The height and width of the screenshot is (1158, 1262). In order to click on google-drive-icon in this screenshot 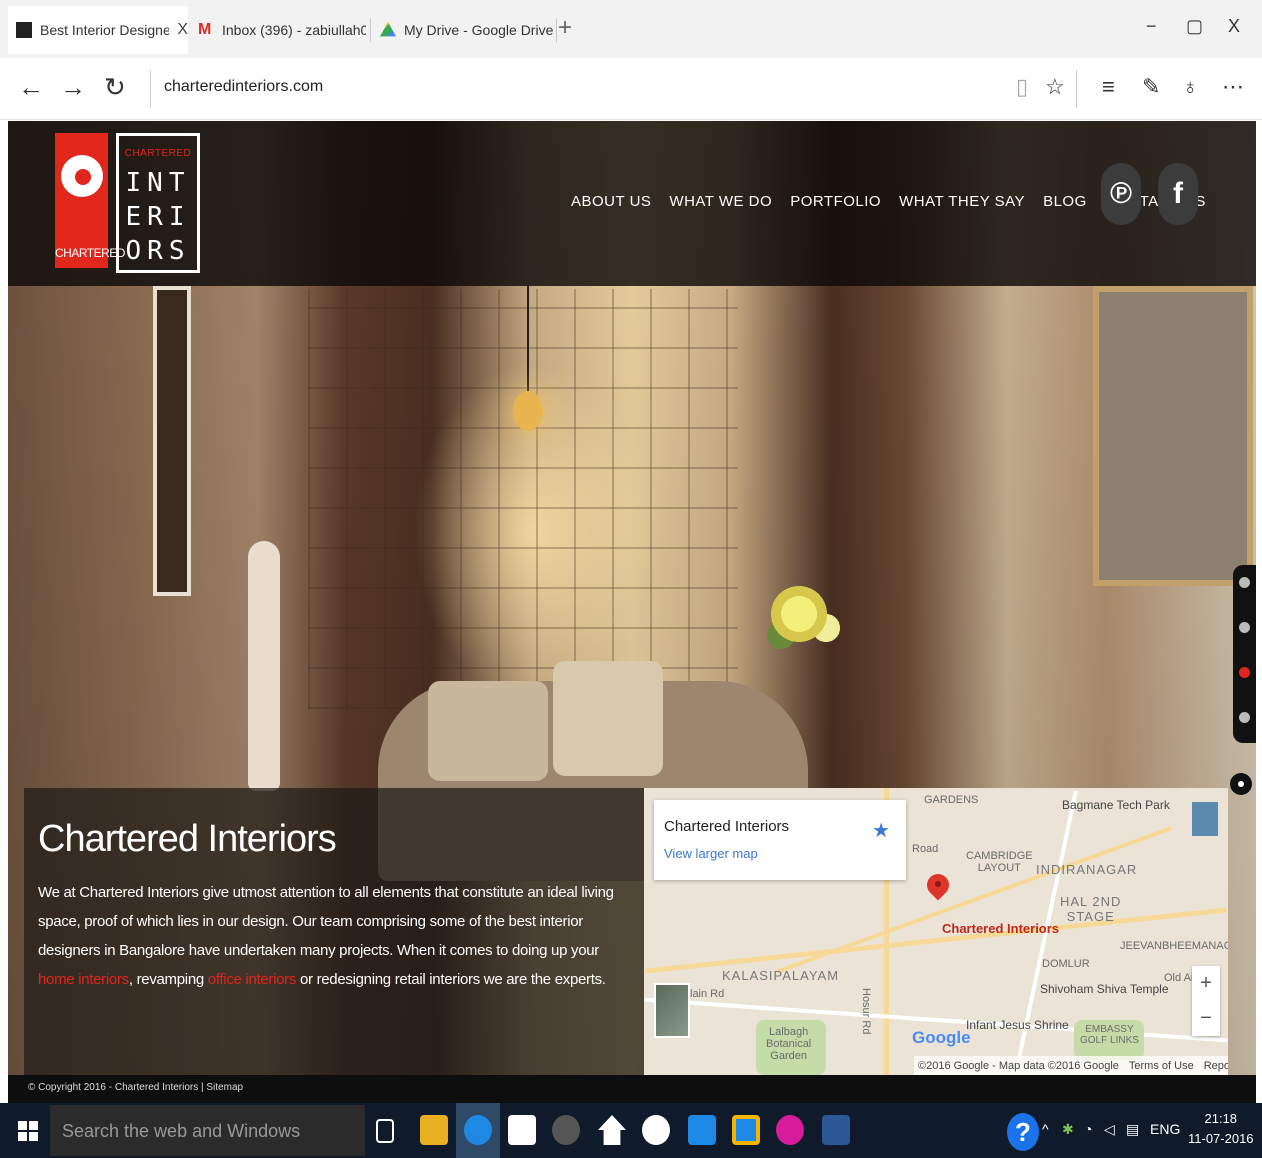, I will do `click(388, 29)`.